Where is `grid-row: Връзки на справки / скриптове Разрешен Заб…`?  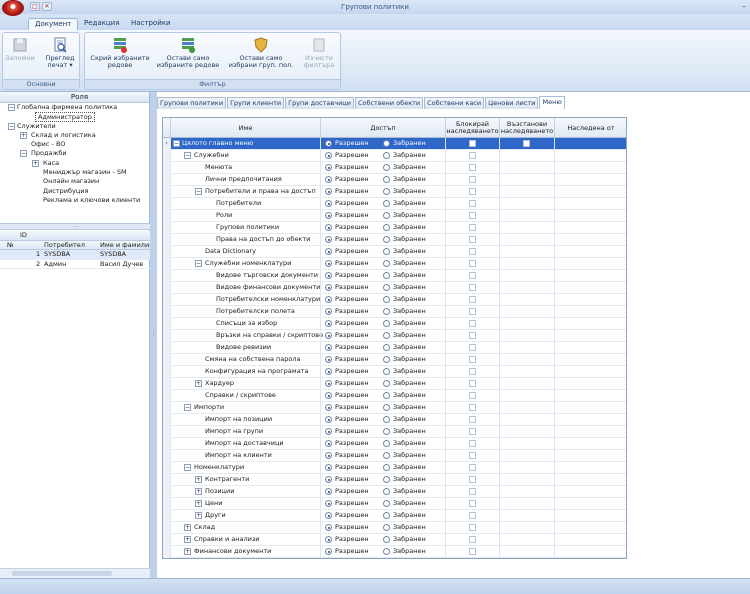
grid-row: Връзки на справки / скриптове Разрешен Заб… is located at coordinates (394, 336).